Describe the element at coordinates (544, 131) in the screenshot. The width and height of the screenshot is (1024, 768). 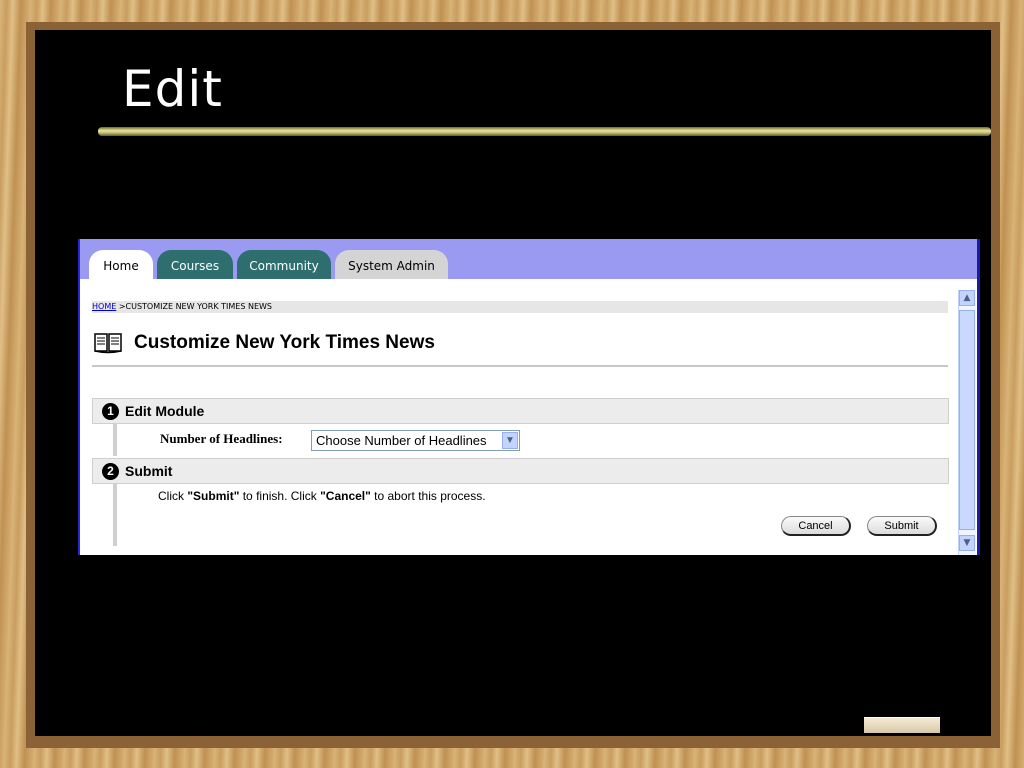
I see `chalk-underline` at that location.